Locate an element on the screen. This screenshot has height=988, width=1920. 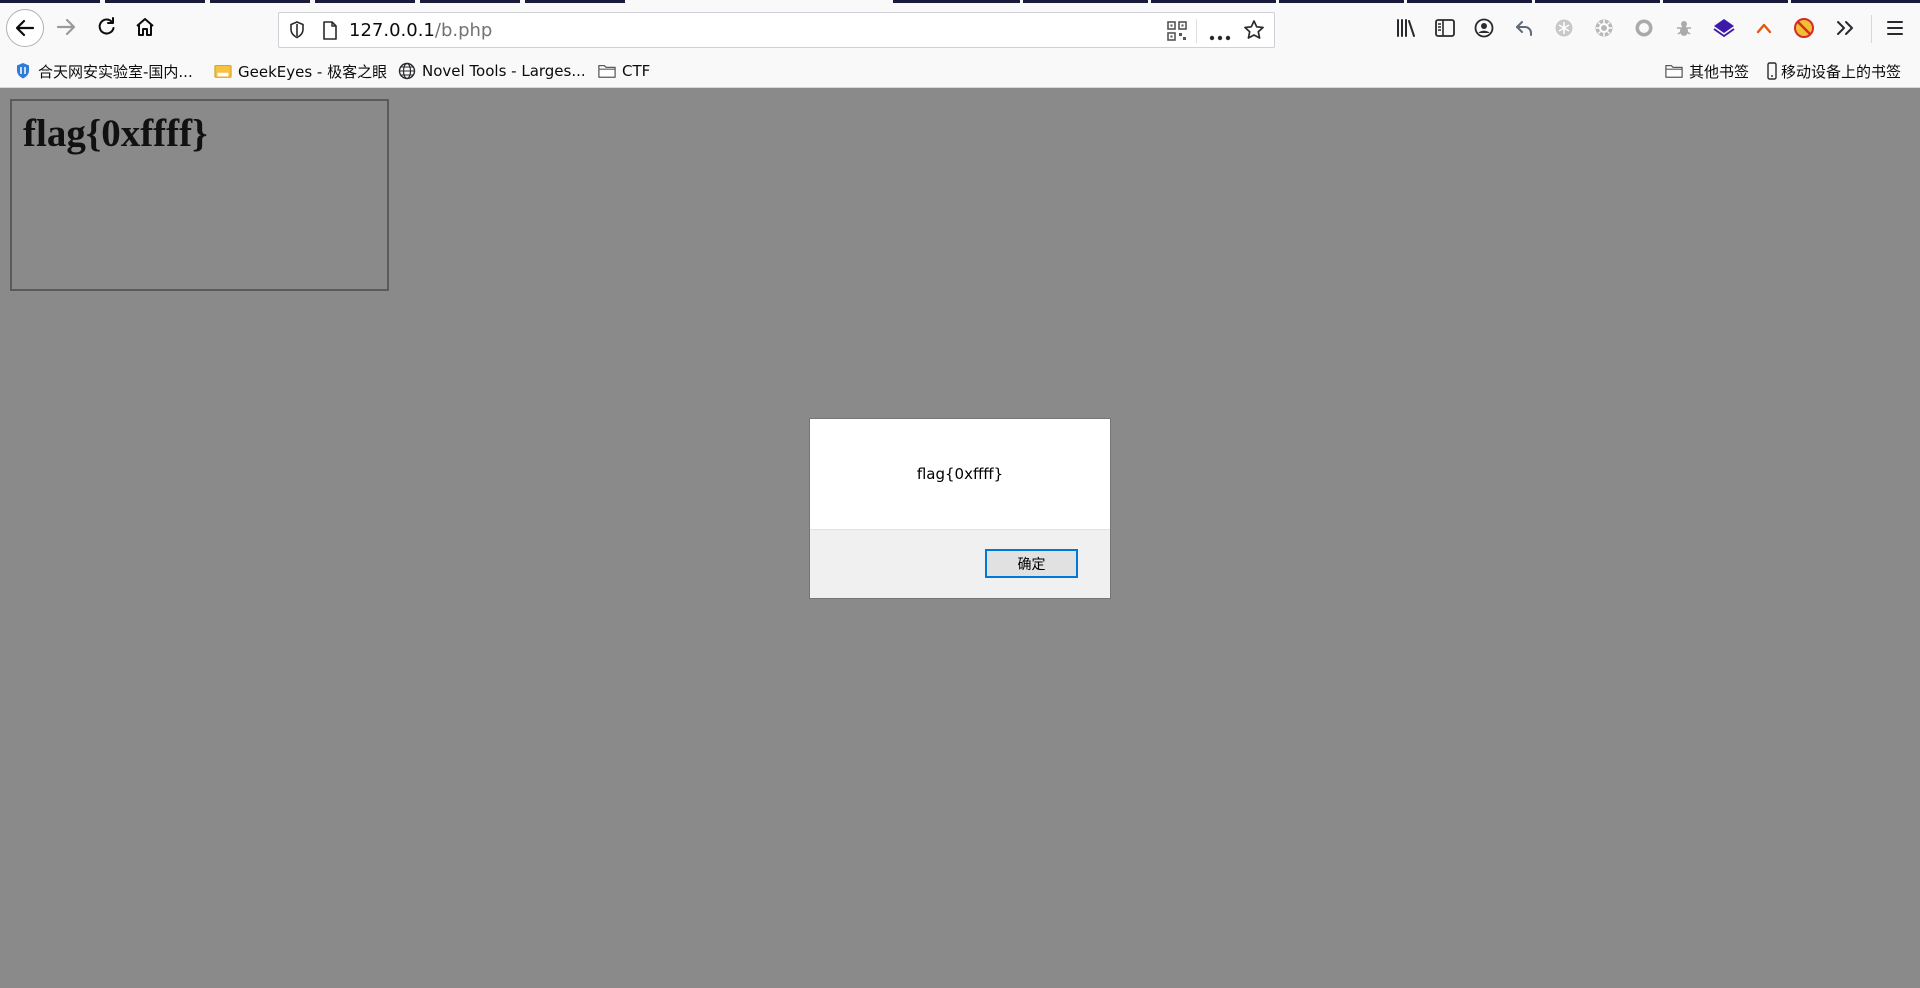
page-heading: flag{0xffff} is located at coordinates (115, 133).